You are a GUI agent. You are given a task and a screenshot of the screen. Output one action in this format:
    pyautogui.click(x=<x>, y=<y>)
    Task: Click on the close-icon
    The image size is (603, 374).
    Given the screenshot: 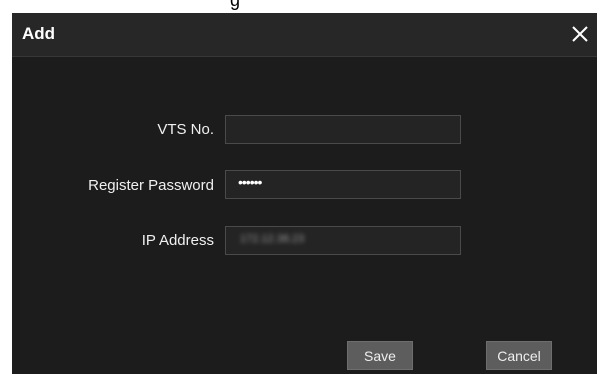 What is the action you would take?
    pyautogui.click(x=580, y=34)
    